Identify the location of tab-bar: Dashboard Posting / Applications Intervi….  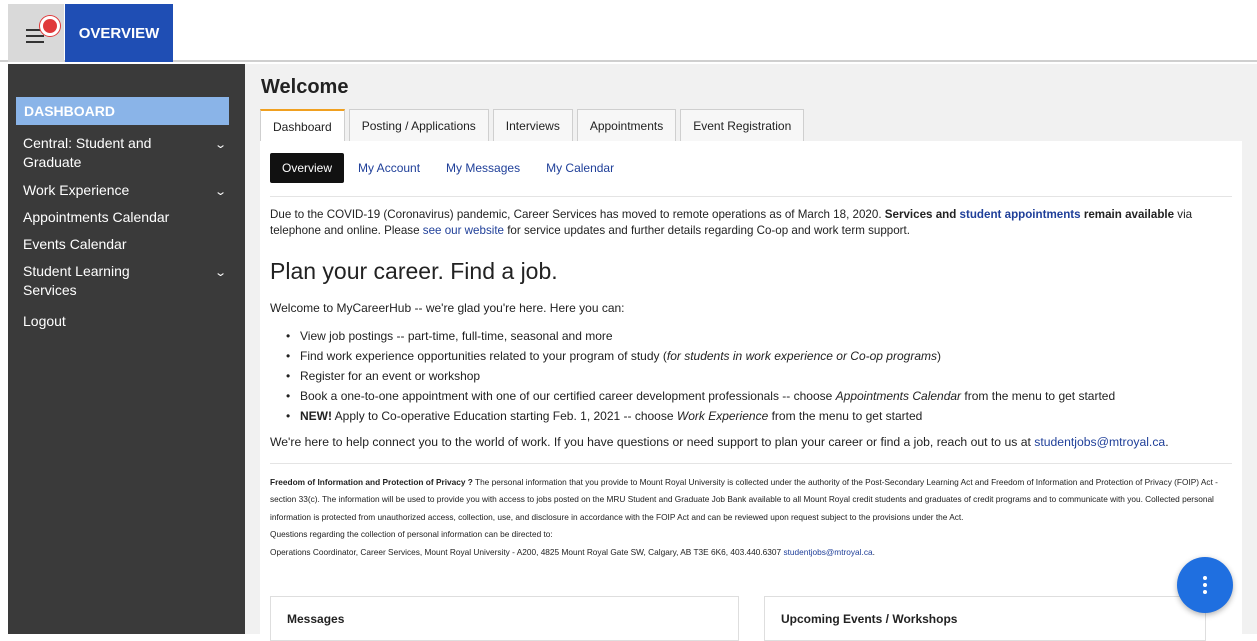
(534, 125).